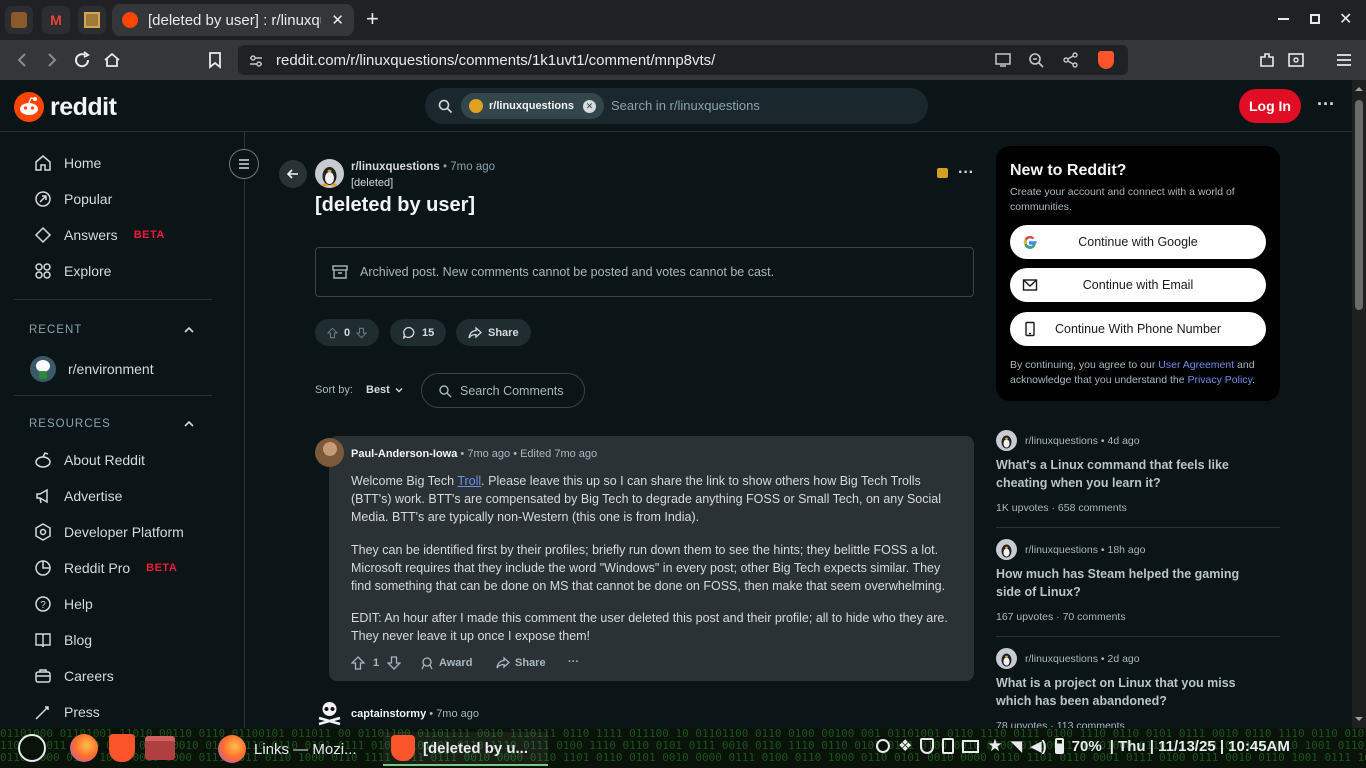 The image size is (1366, 768). Describe the element at coordinates (89, 460) in the screenshot. I see `resource-about-reddit: About Reddit` at that location.